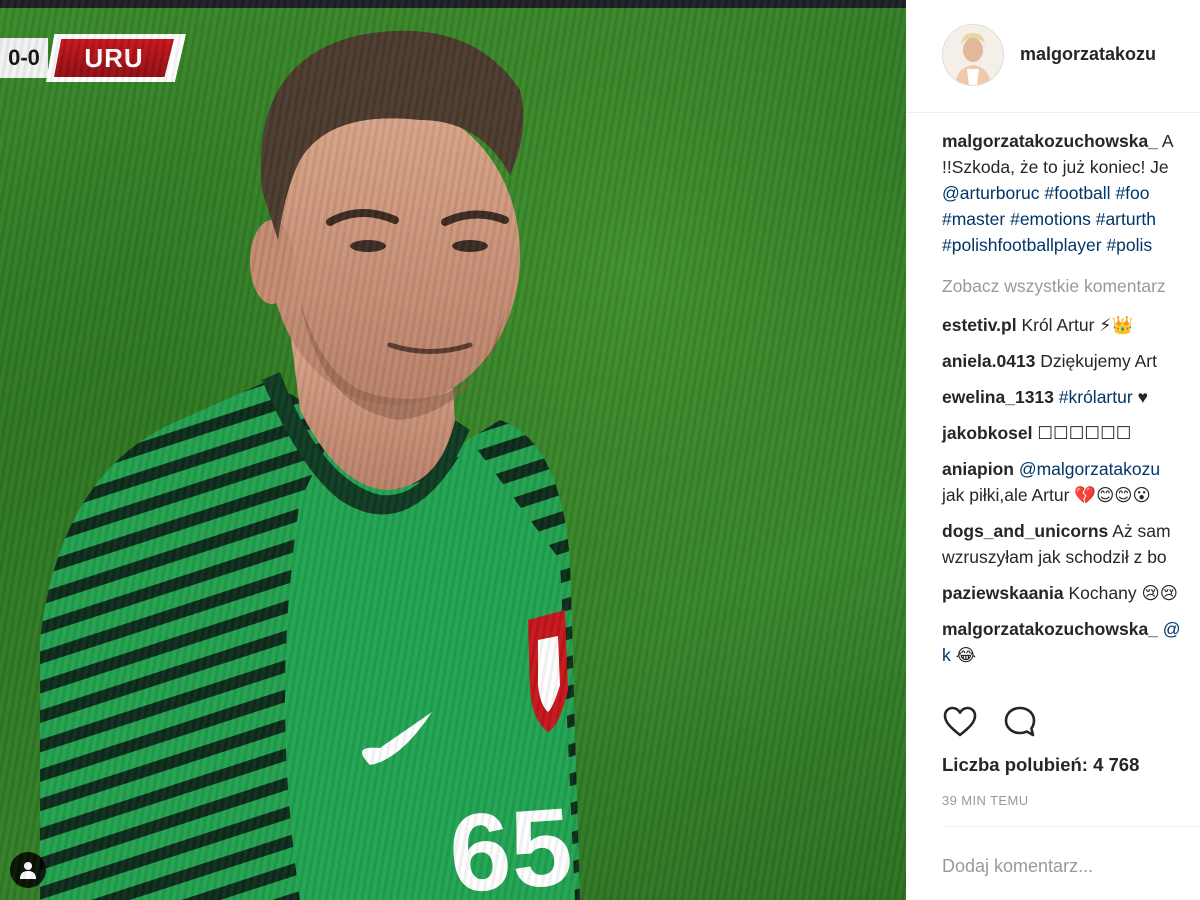  I want to click on comment-hashtag: #królartur, so click(1096, 397).